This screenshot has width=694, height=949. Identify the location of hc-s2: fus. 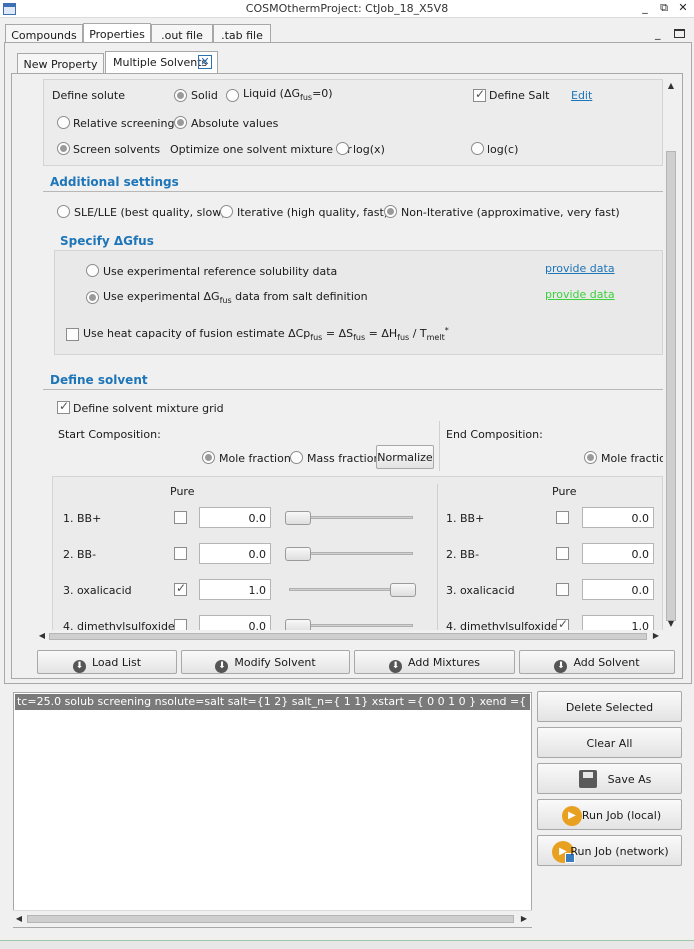
(359, 337).